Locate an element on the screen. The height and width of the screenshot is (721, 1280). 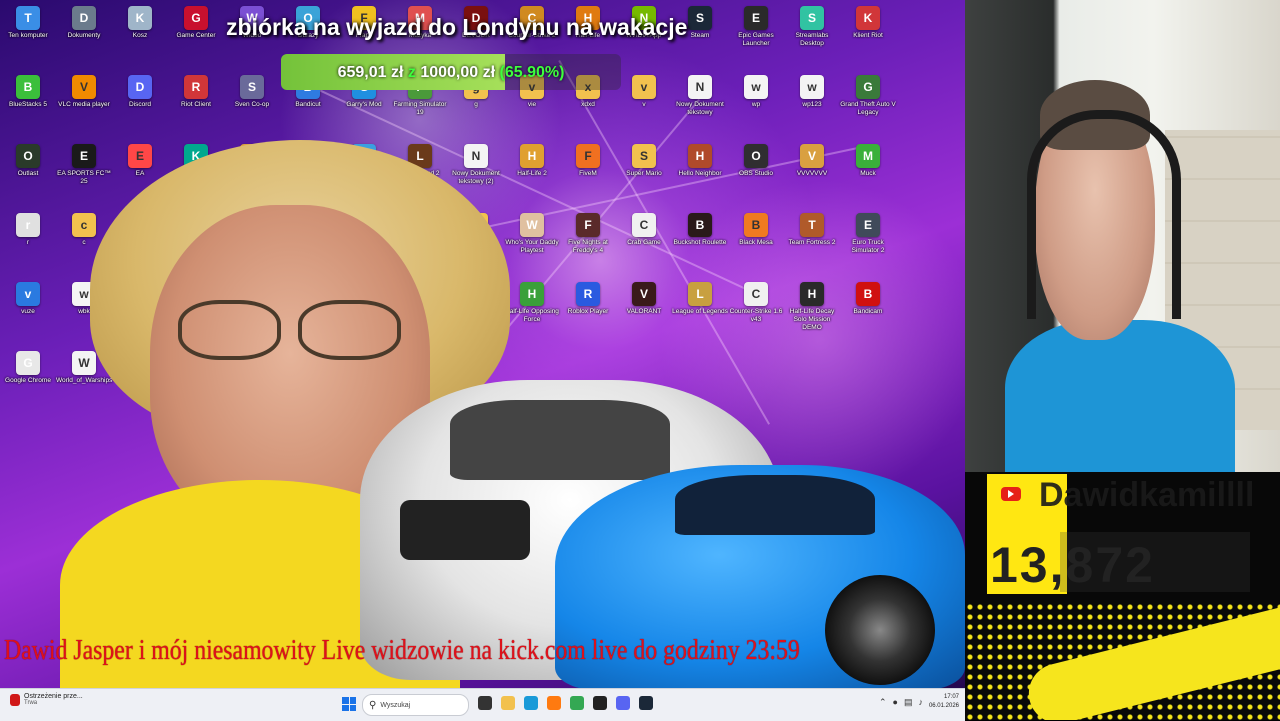
taskbar-github-icon is located at coordinates (600, 703).